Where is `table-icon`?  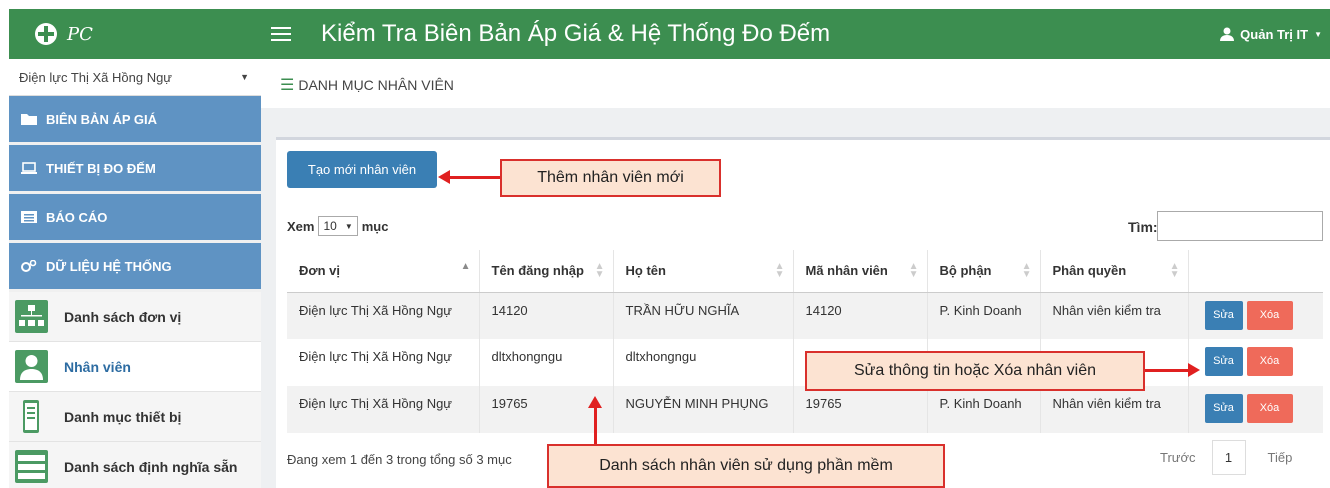
table-icon is located at coordinates (31, 466).